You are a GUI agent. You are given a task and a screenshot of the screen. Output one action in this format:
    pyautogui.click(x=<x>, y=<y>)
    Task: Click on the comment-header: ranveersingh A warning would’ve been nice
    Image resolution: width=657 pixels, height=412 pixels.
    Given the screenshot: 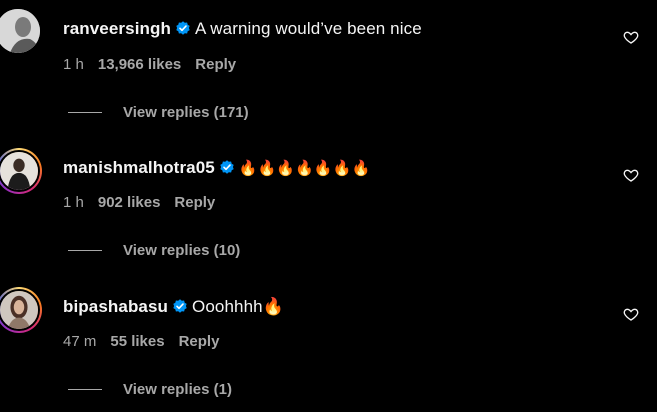 What is the action you would take?
    pyautogui.click(x=242, y=29)
    